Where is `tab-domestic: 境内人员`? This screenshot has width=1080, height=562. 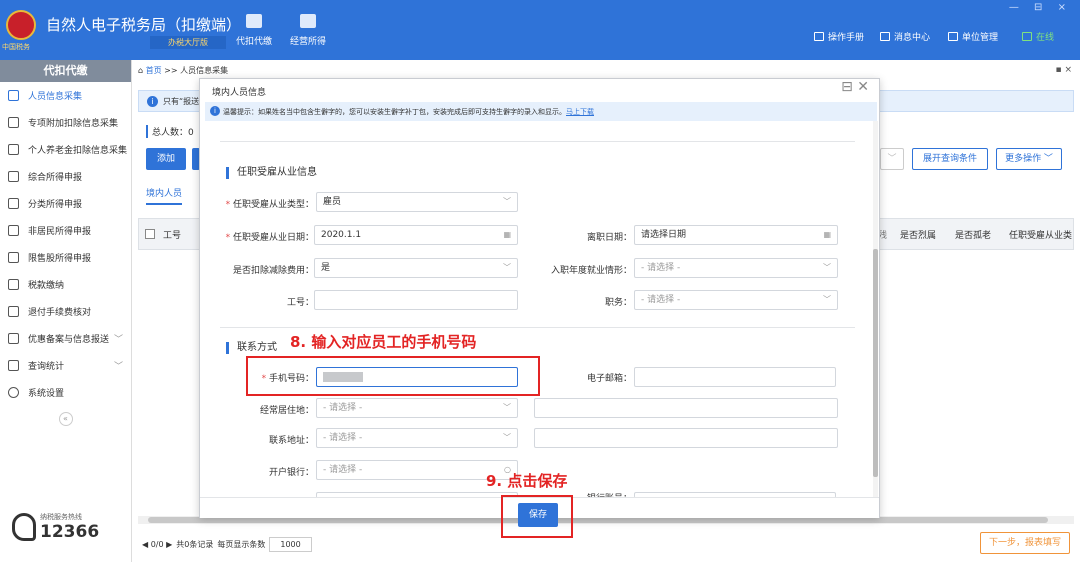 tab-domestic: 境内人员 is located at coordinates (164, 195).